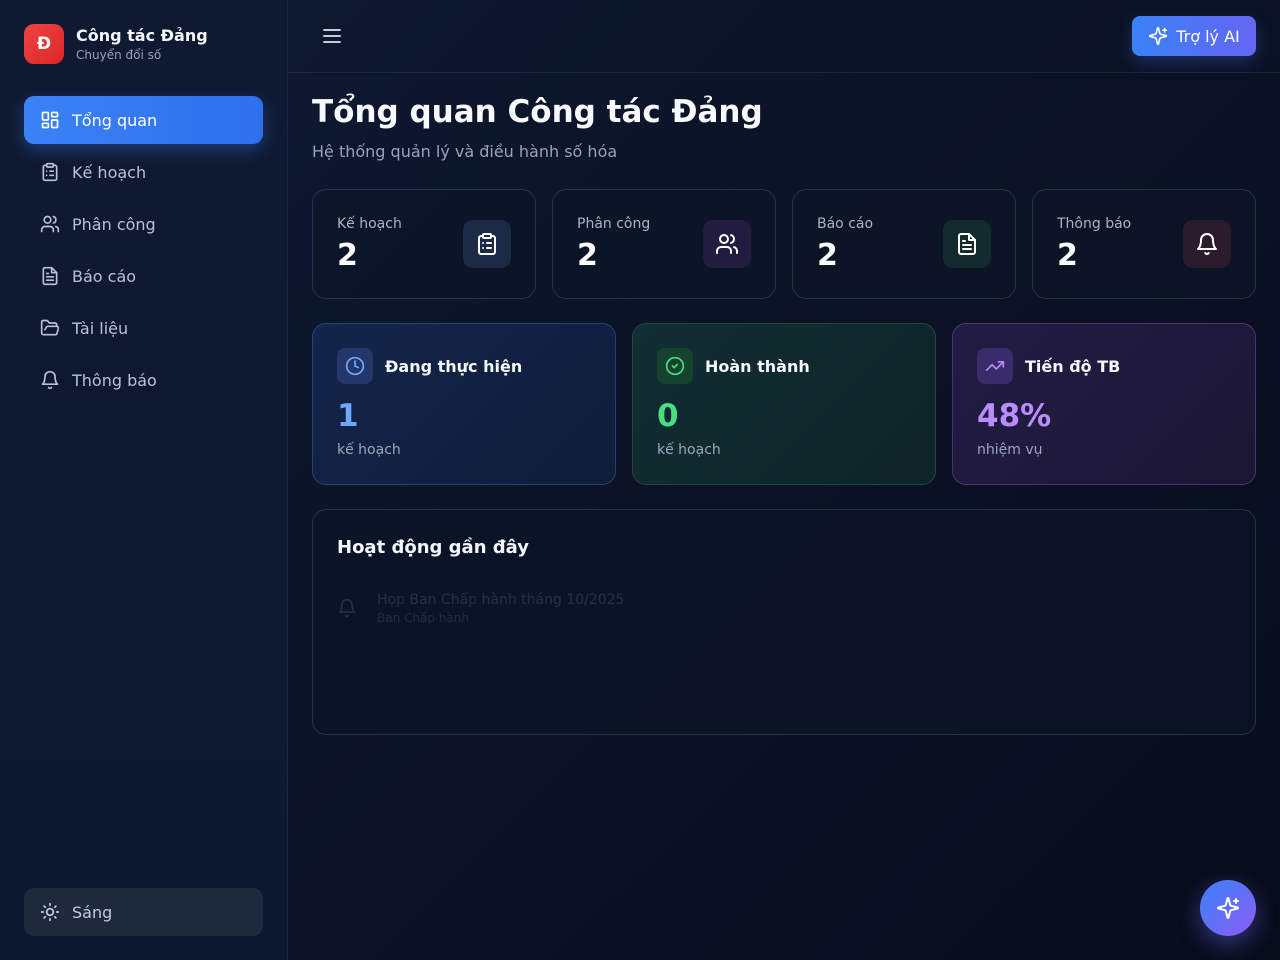 Image resolution: width=1280 pixels, height=960 pixels. I want to click on sidebar-item-plans: Kế hoạch, so click(143, 172).